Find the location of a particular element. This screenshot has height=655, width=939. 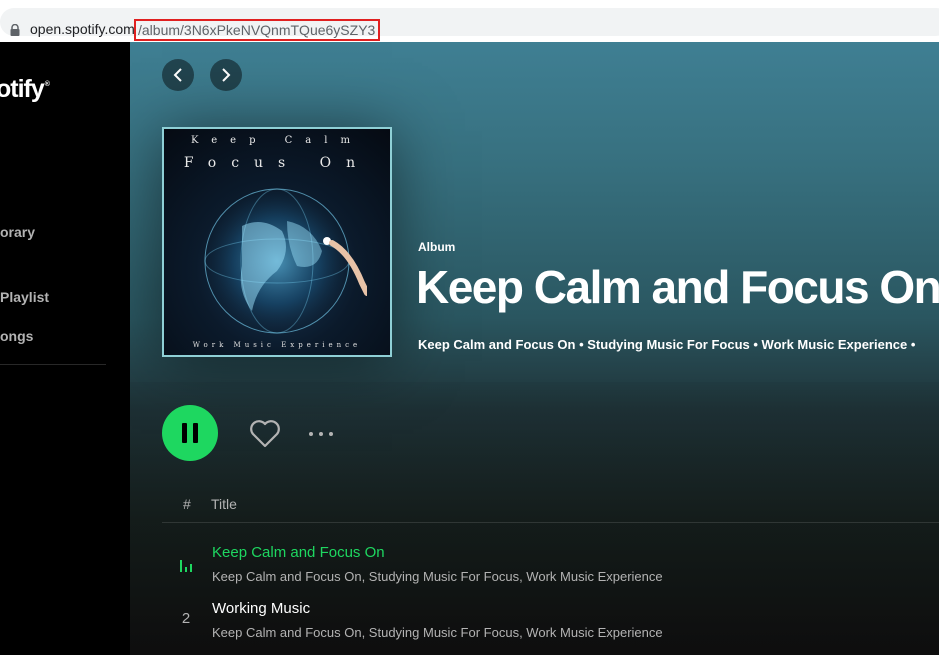

album-cover: Keep Calm Focus On Work Music Experience is located at coordinates (277, 242).